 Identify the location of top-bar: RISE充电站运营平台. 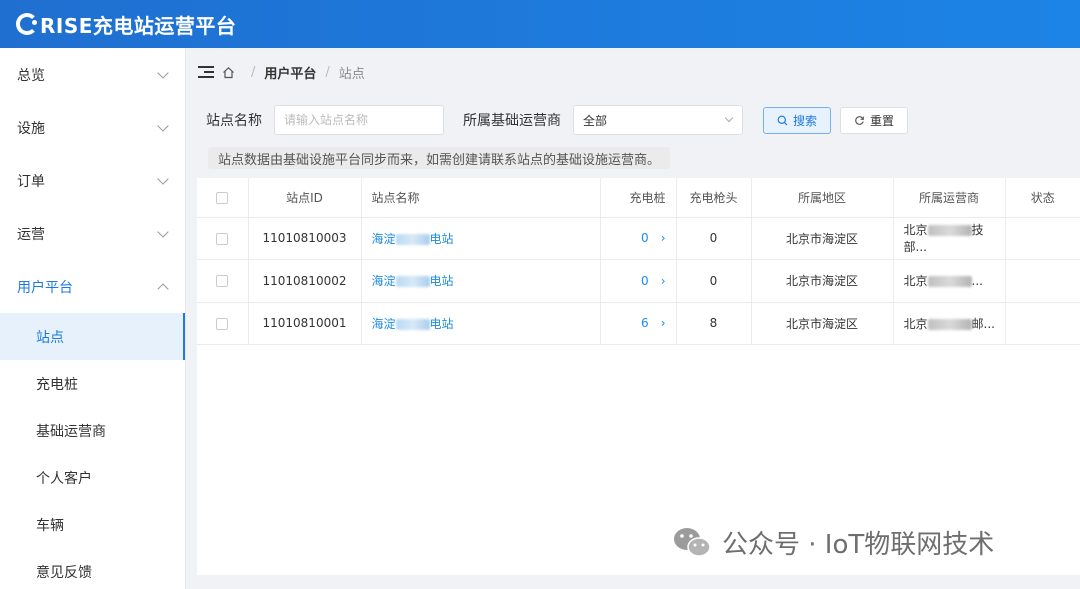
(540, 24).